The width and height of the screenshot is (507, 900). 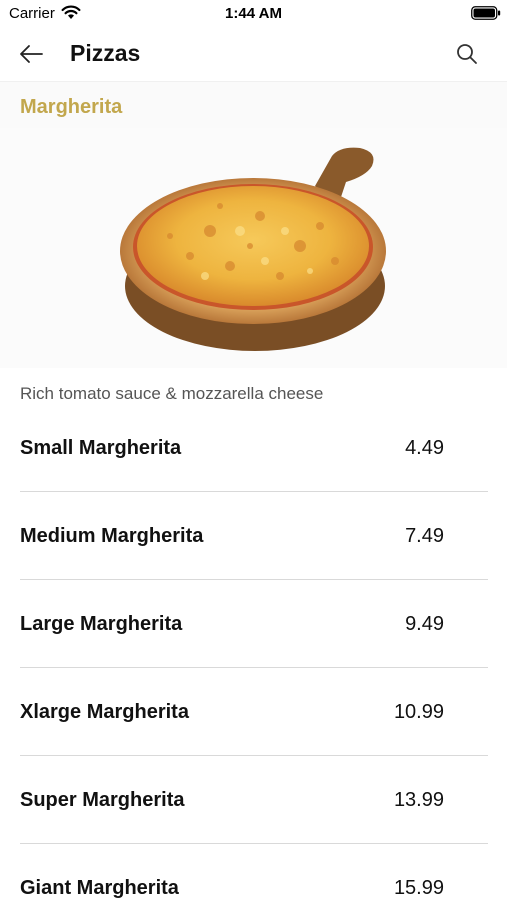 What do you see at coordinates (424, 536) in the screenshot?
I see `item-price: 7.49` at bounding box center [424, 536].